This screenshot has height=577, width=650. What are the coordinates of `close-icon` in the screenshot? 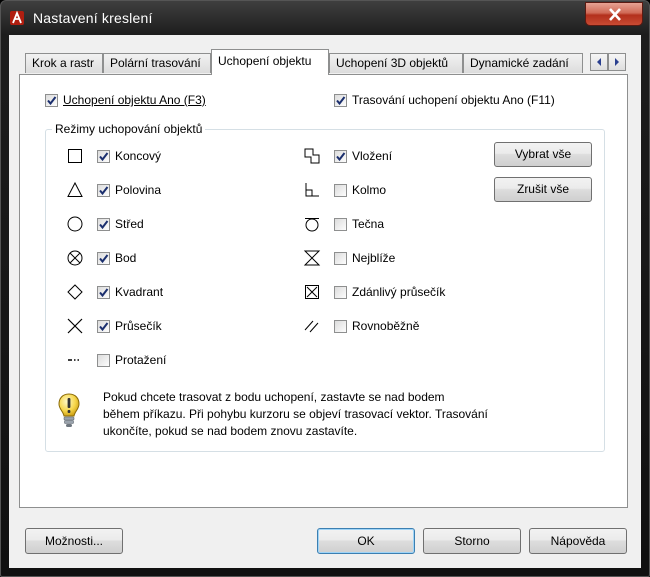 It's located at (615, 14).